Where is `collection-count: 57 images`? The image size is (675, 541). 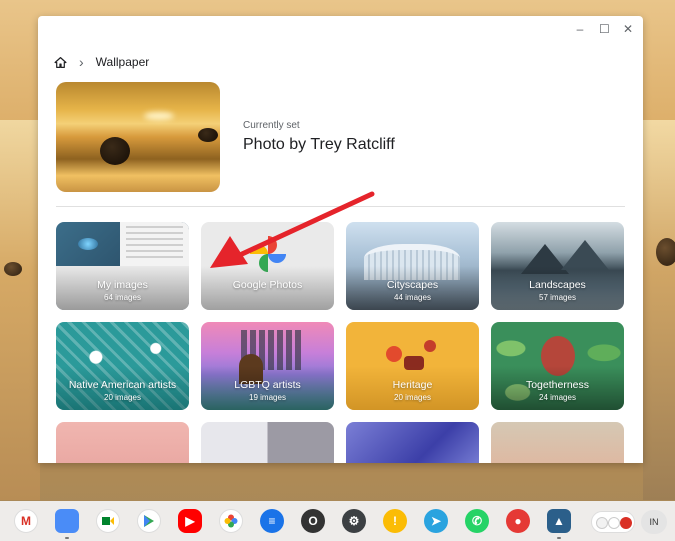
collection-count: 57 images is located at coordinates (557, 297).